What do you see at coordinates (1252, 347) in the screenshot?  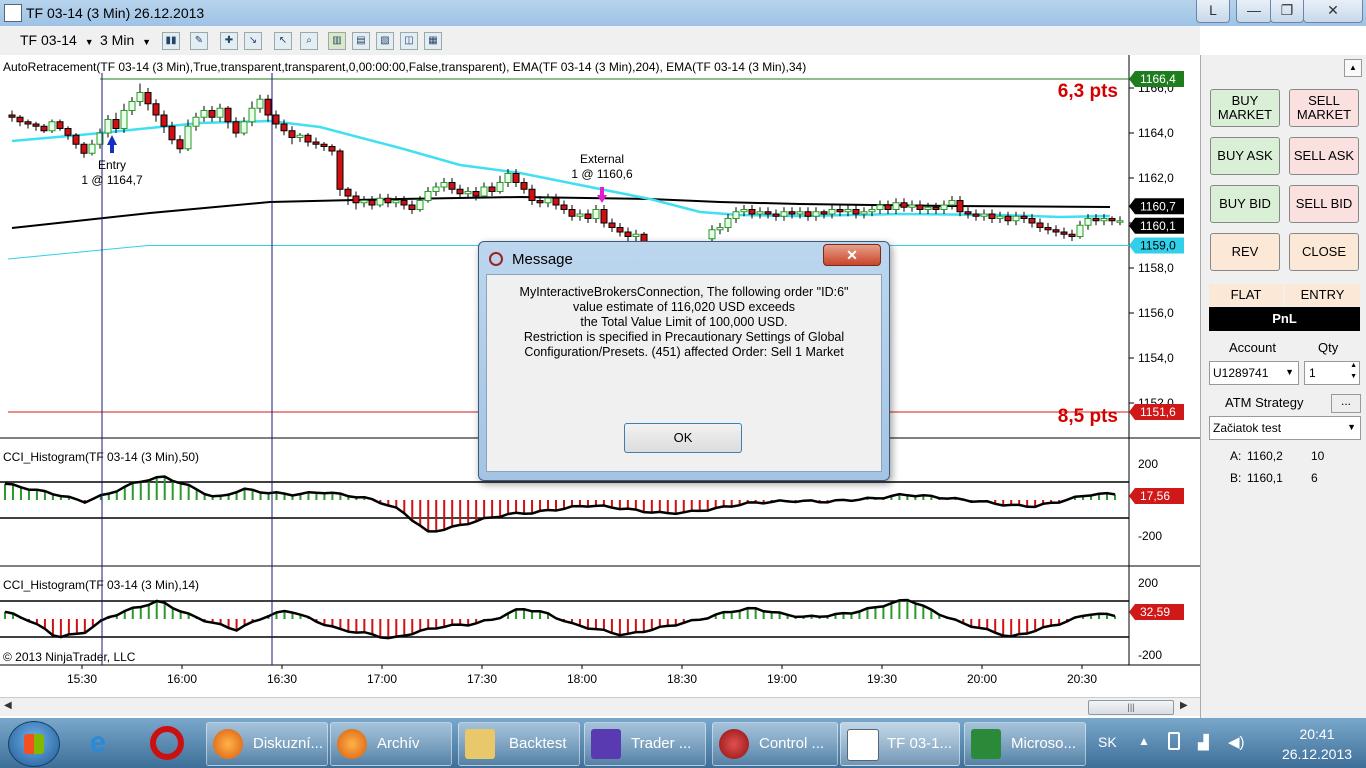 I see `account-label: Account` at bounding box center [1252, 347].